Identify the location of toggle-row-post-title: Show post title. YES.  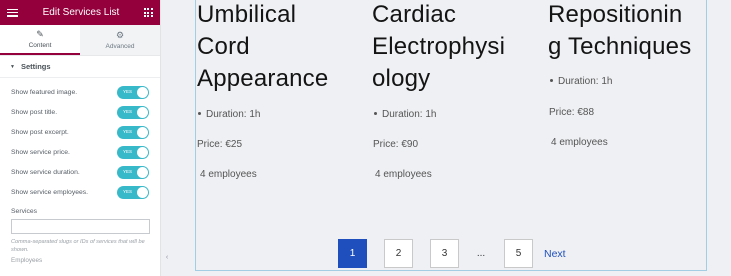
(80, 112).